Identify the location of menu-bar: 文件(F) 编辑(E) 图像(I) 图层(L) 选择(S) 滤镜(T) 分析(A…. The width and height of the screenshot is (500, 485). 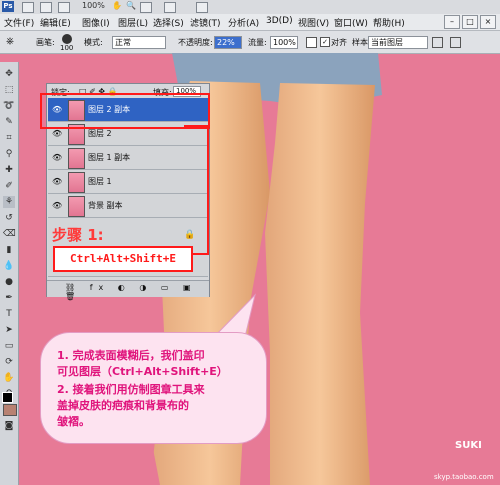
(250, 22).